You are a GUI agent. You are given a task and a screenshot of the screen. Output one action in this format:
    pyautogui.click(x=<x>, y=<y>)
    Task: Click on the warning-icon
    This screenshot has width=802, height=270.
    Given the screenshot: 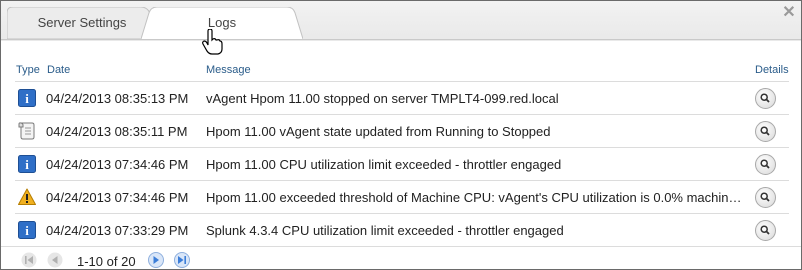 What is the action you would take?
    pyautogui.click(x=27, y=196)
    